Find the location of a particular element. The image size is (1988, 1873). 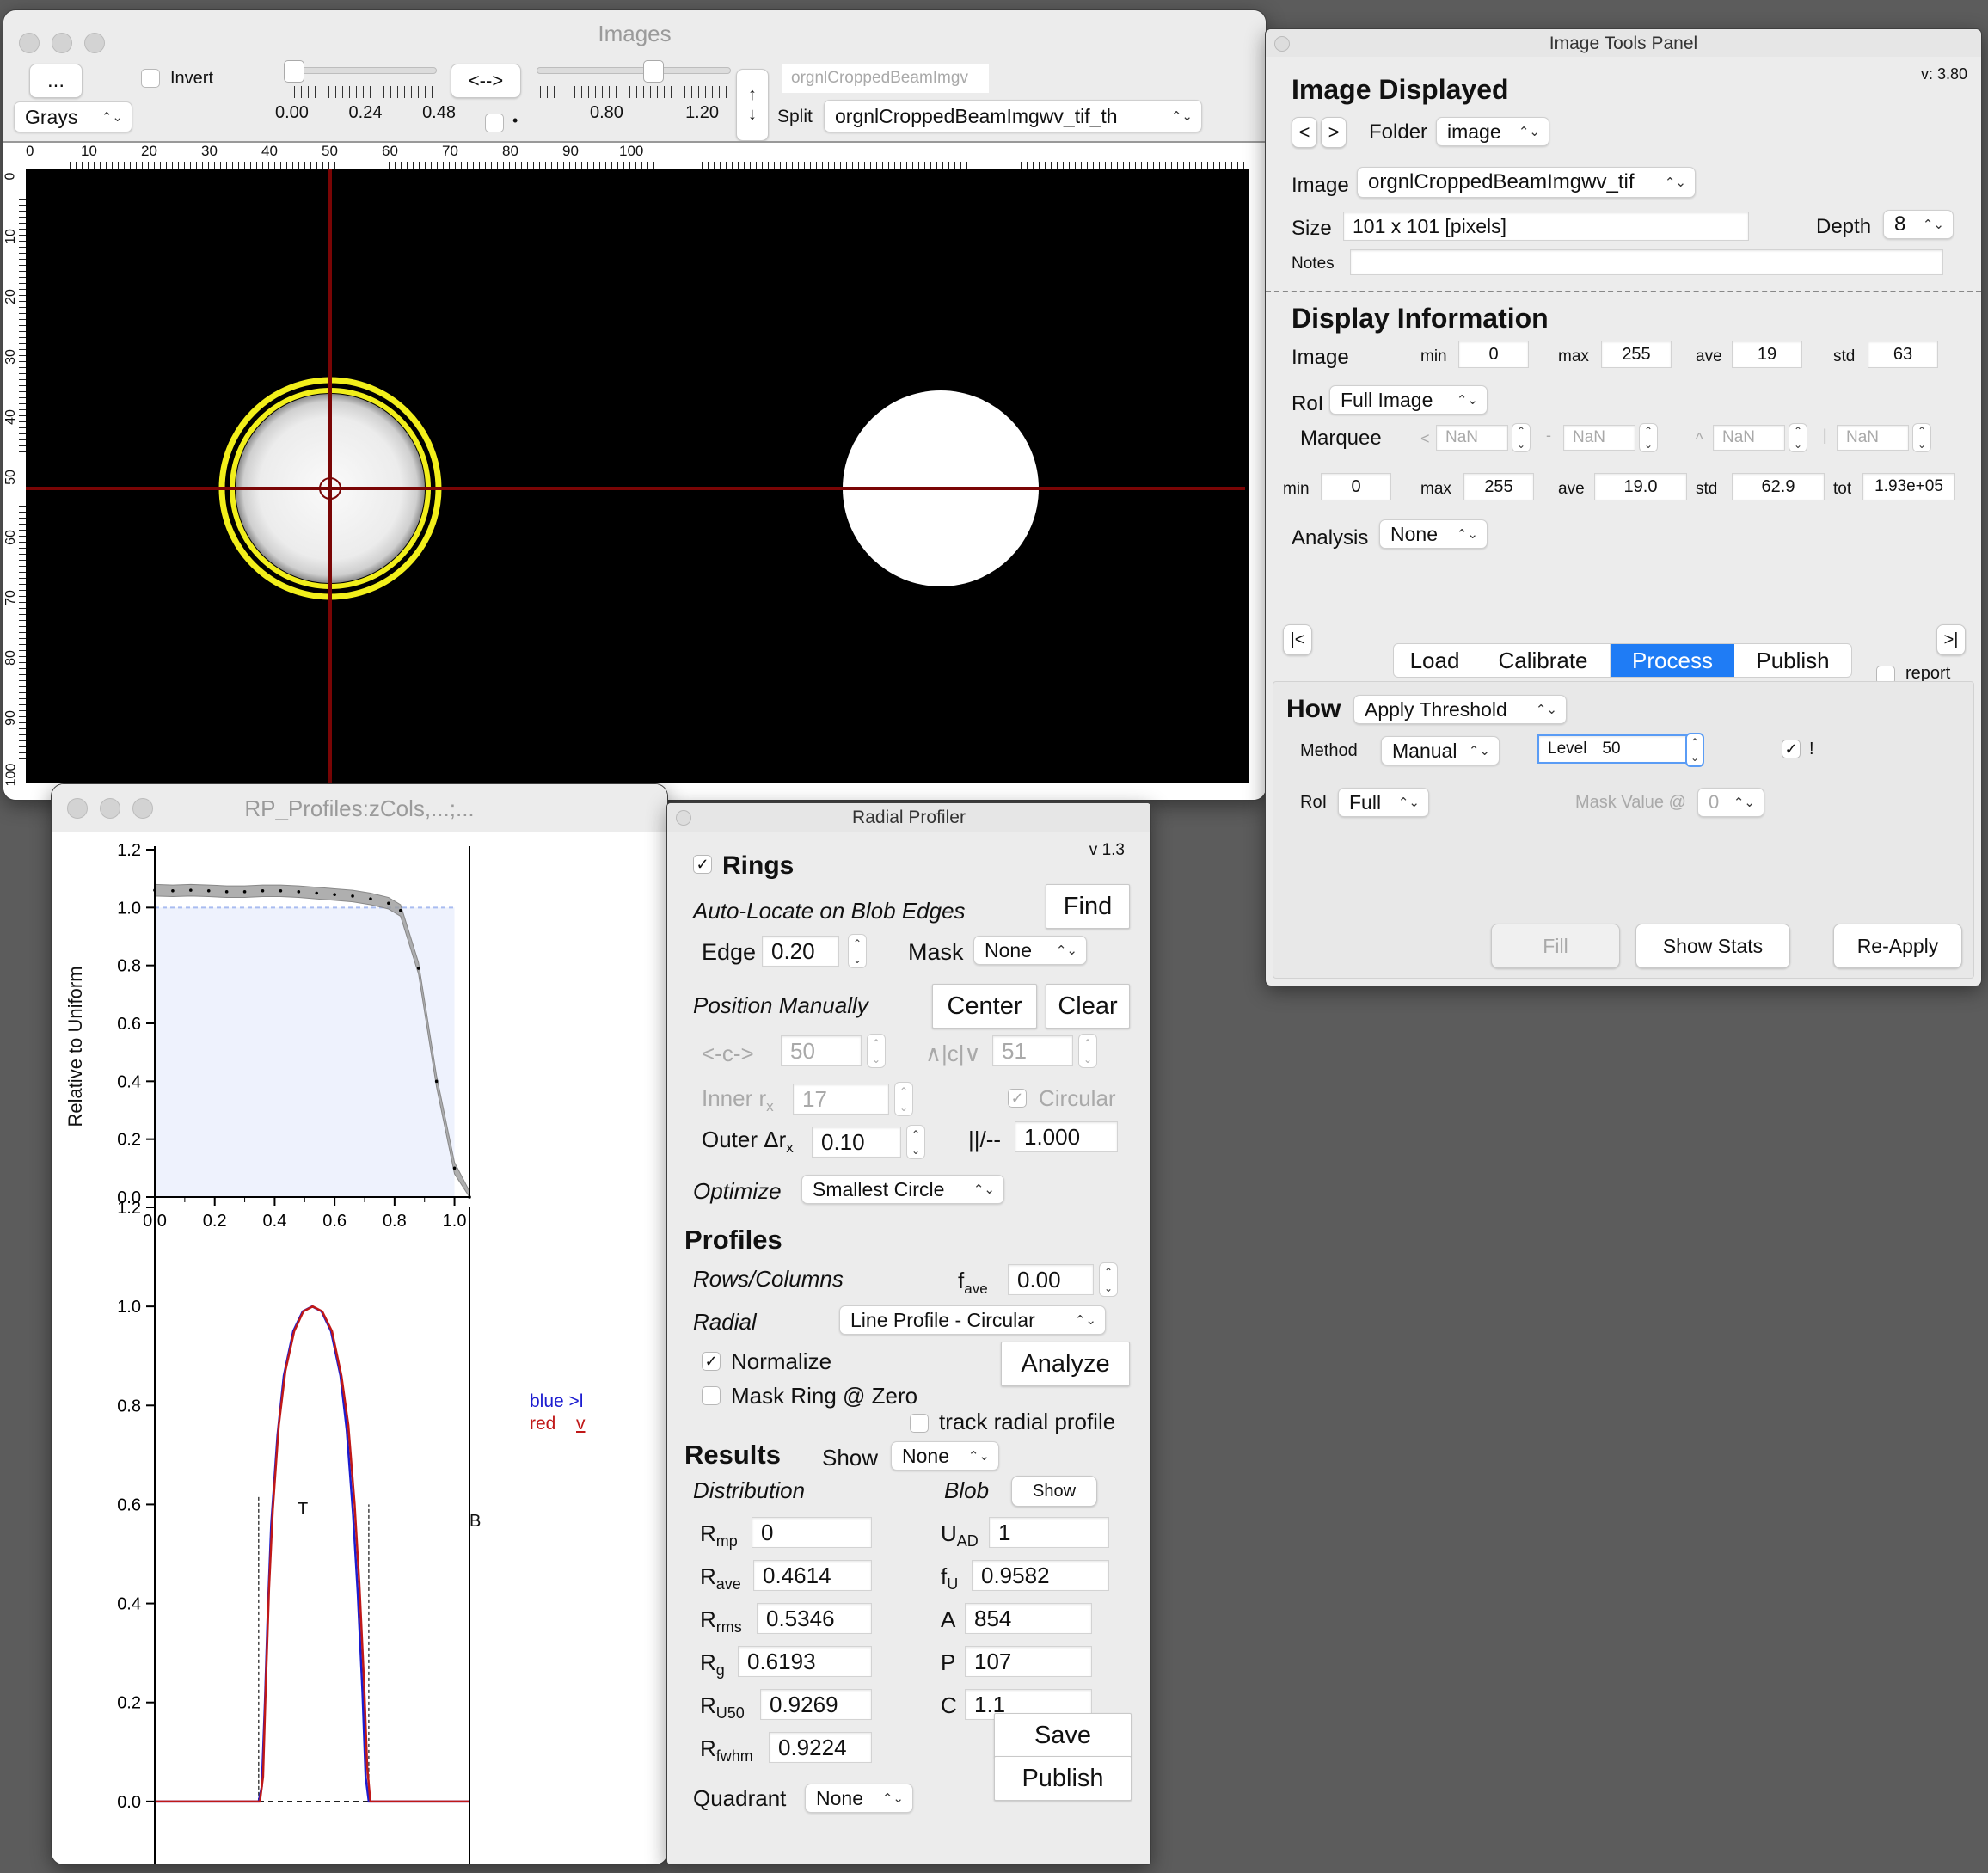

min-slider-thumb is located at coordinates (294, 71).